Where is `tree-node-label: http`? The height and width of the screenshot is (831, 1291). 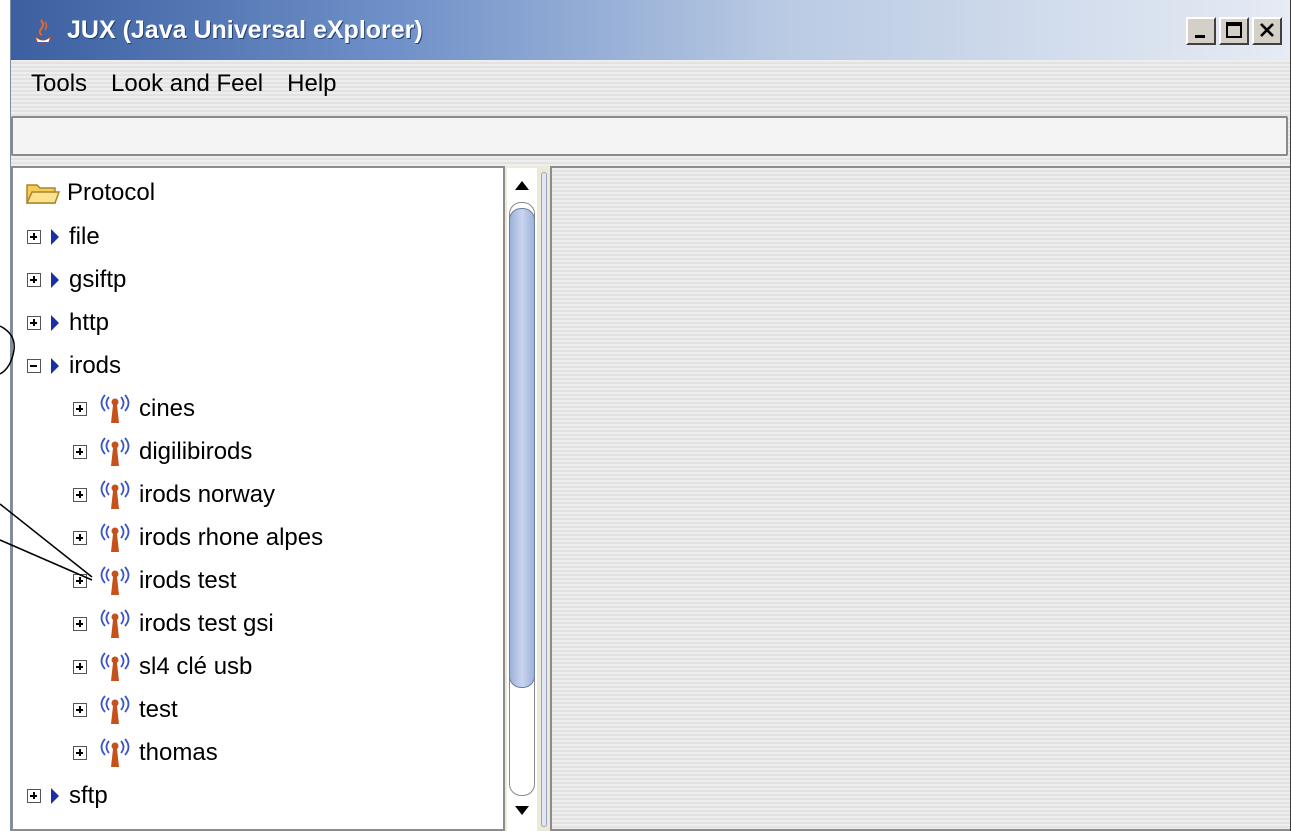 tree-node-label: http is located at coordinates (89, 322).